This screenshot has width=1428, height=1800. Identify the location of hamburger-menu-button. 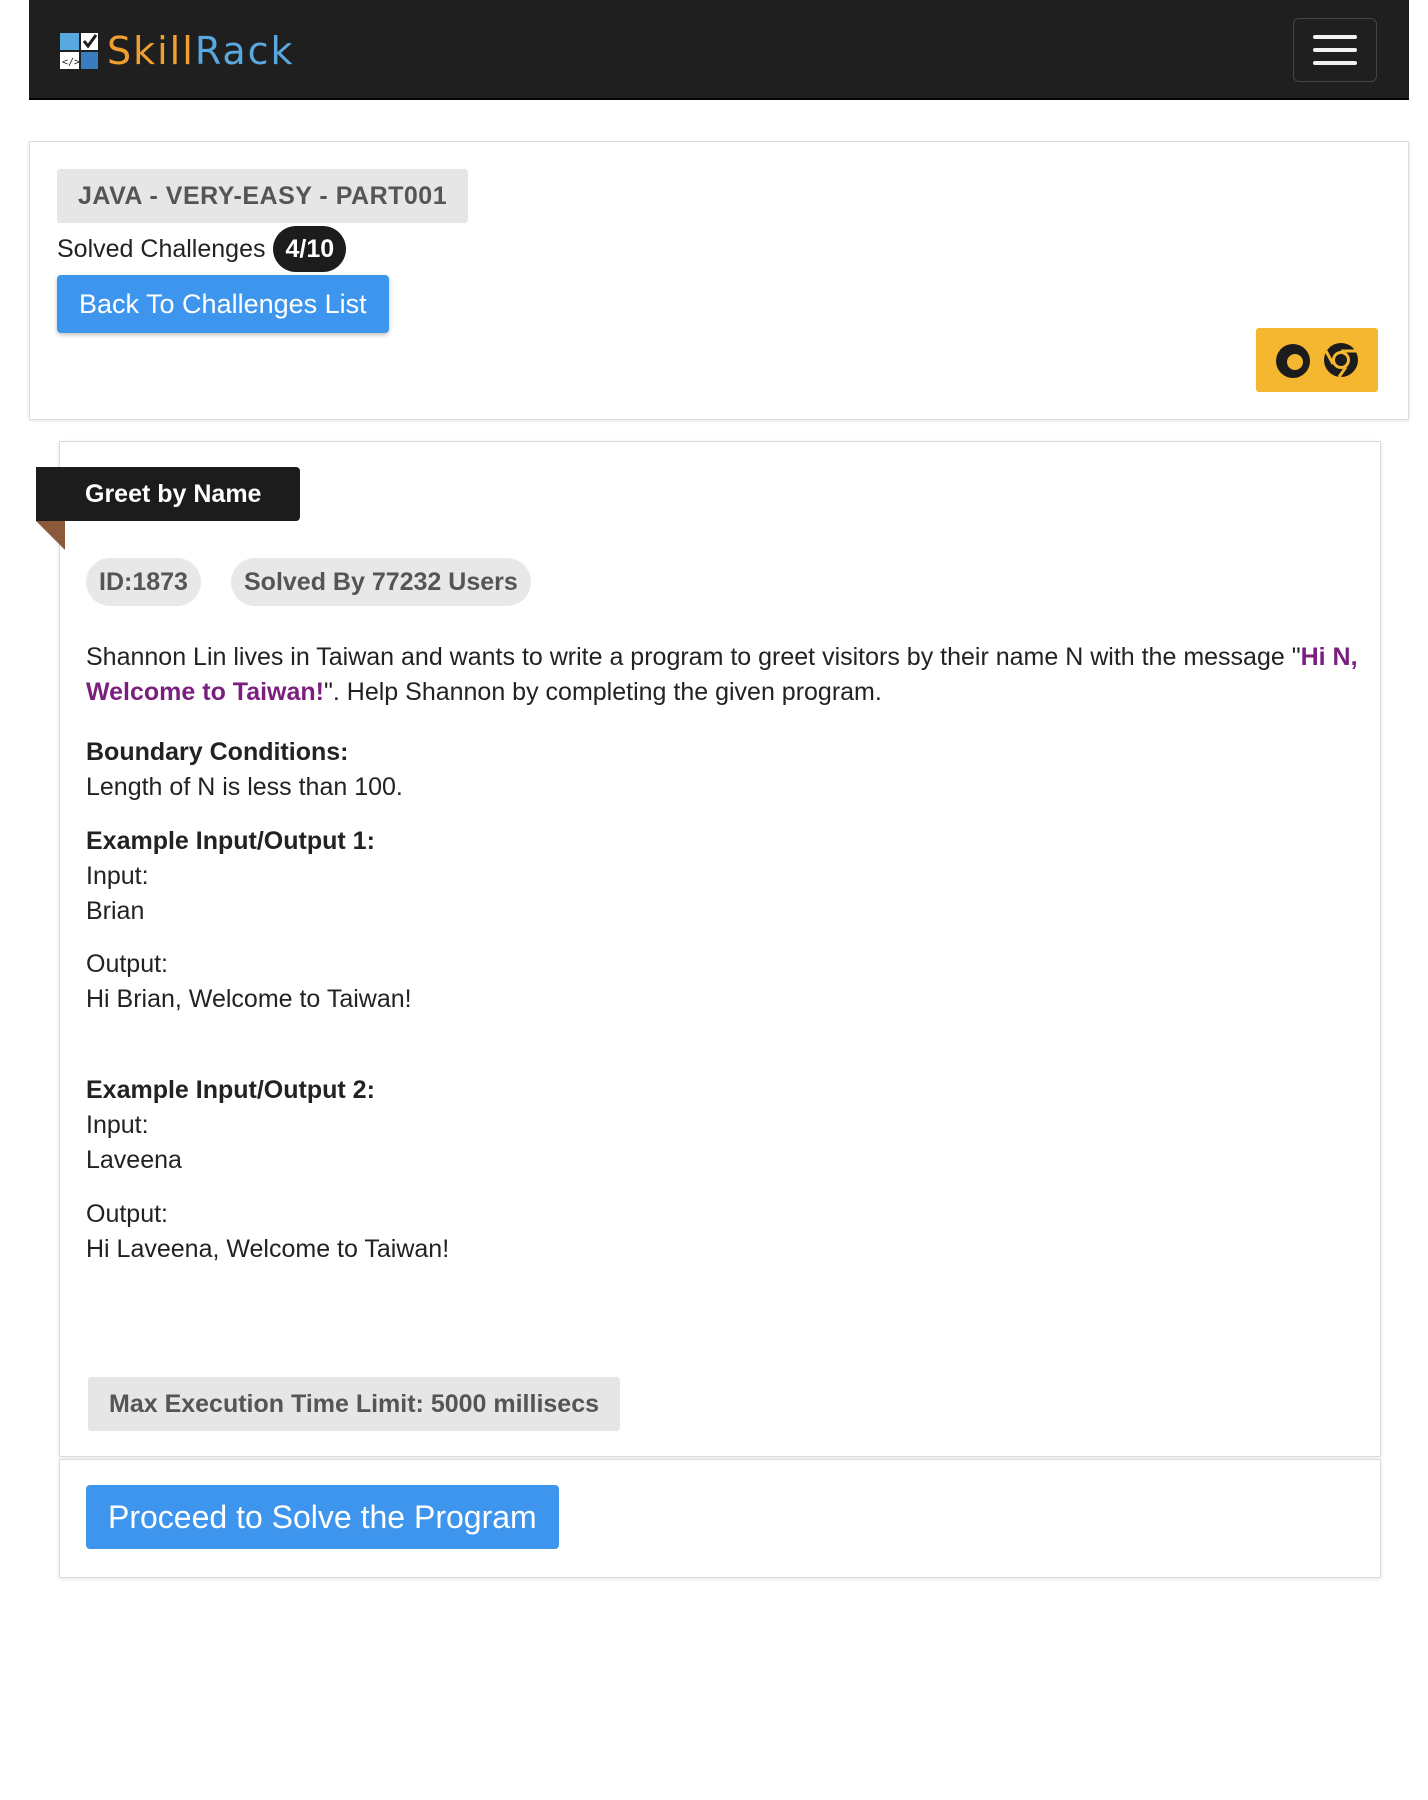
(1335, 50).